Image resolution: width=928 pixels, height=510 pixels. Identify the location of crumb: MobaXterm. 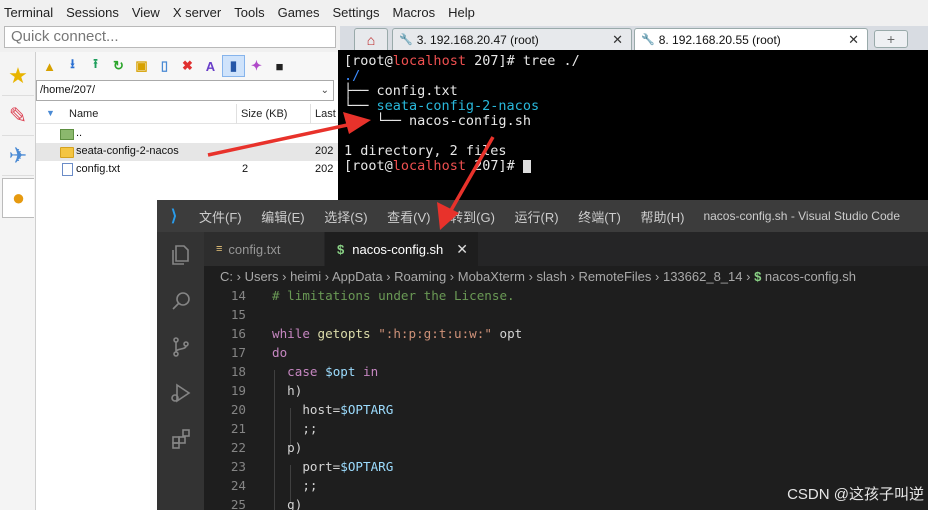
(491, 276).